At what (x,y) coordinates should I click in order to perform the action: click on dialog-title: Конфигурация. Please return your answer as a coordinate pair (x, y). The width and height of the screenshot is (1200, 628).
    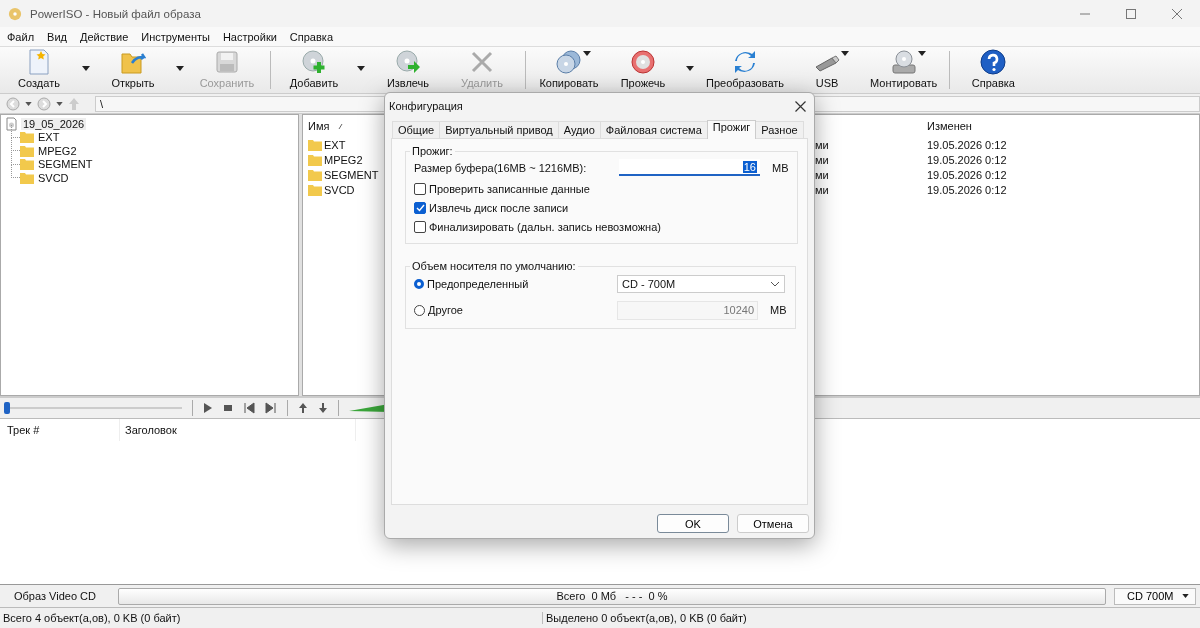
    Looking at the image, I should click on (426, 106).